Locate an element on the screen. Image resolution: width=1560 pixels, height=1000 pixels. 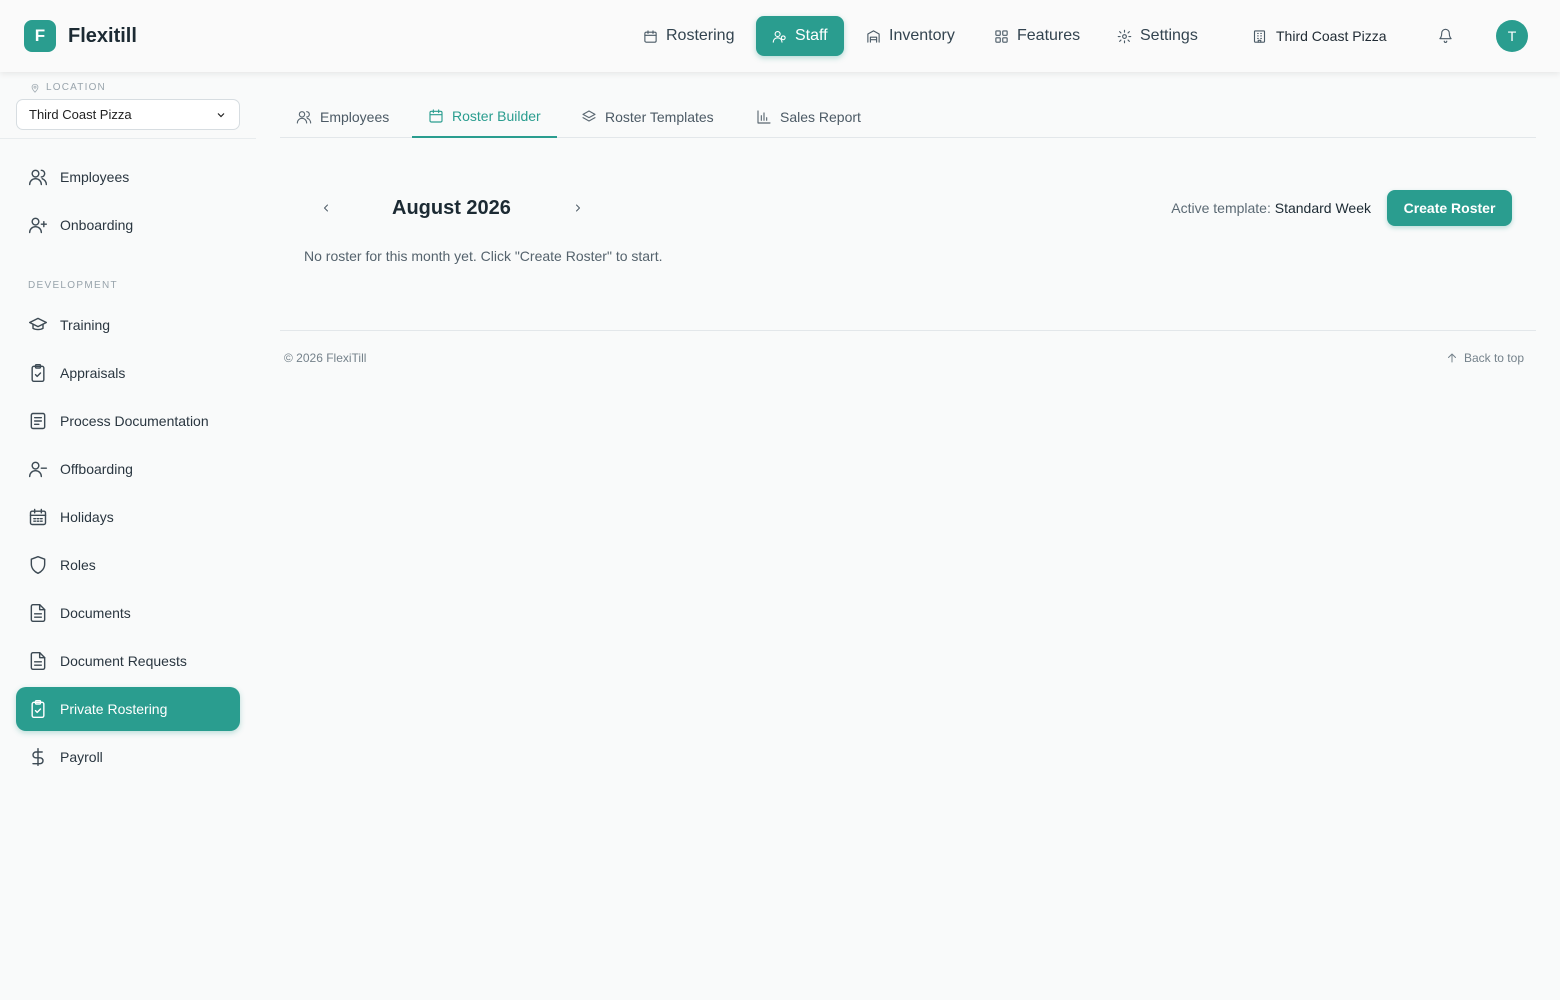
gear-icon is located at coordinates (1124, 36).